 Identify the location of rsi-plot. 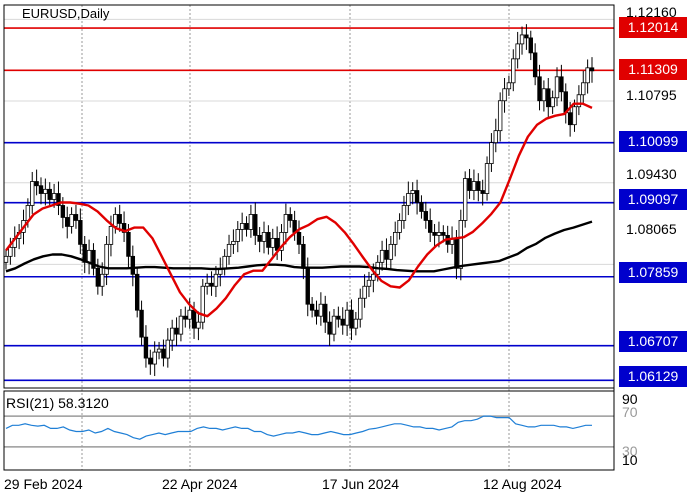
(309, 431).